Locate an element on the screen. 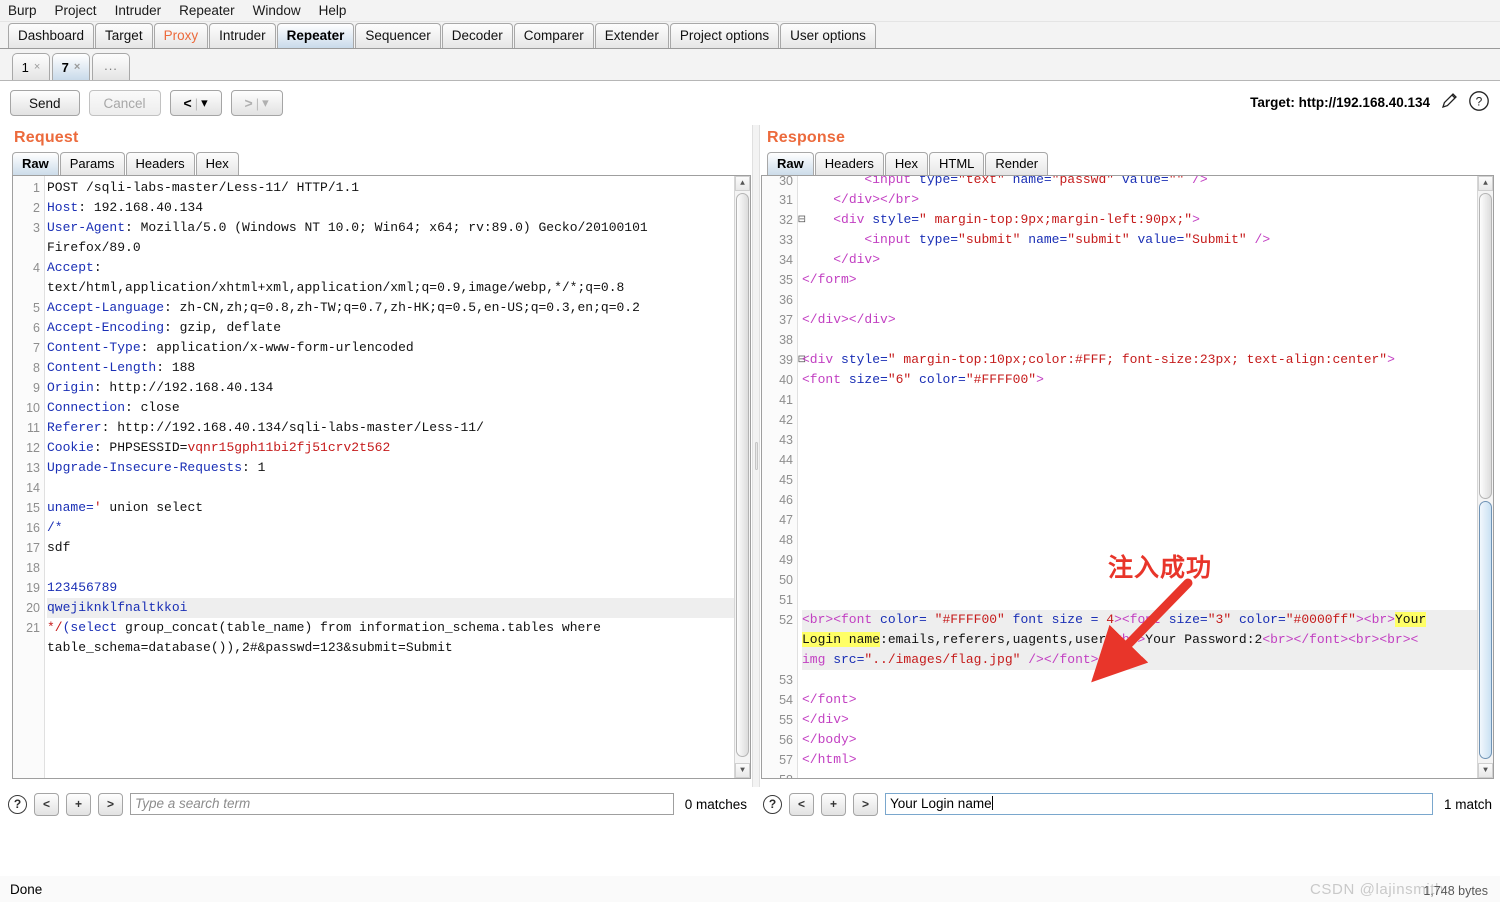  menu-item-repeater: Repeater is located at coordinates (207, 10).